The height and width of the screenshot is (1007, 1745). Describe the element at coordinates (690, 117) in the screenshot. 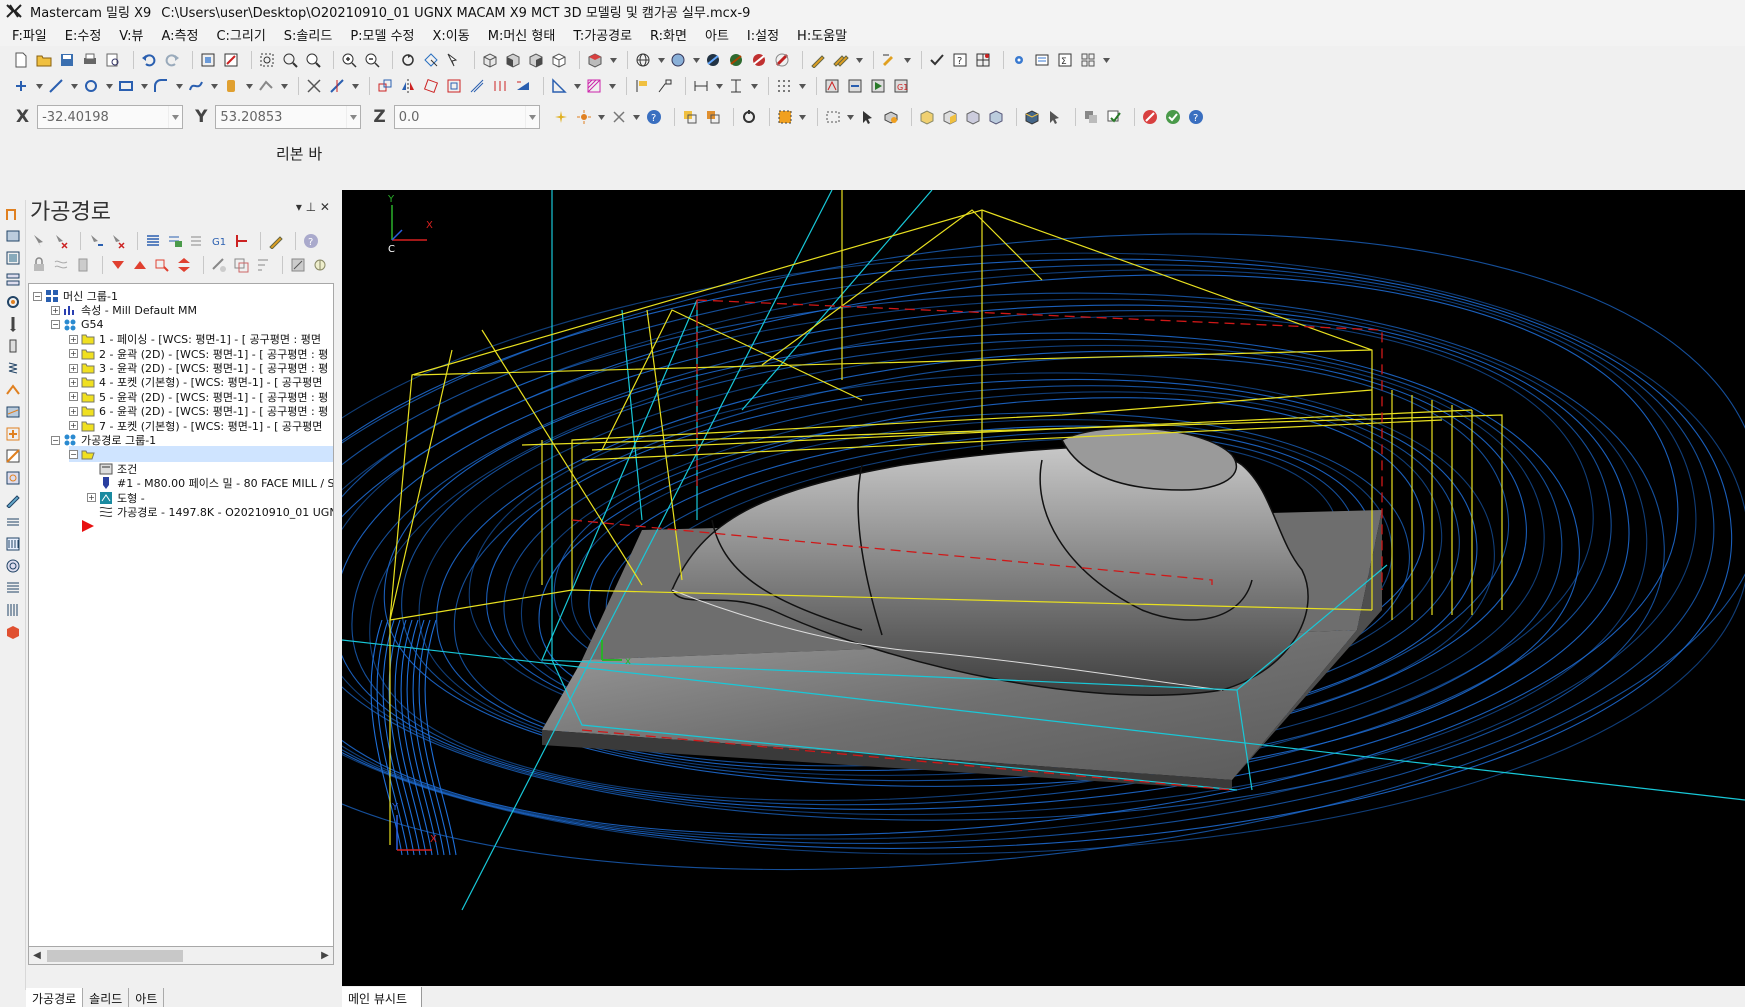

I see `select-all-icon` at that location.